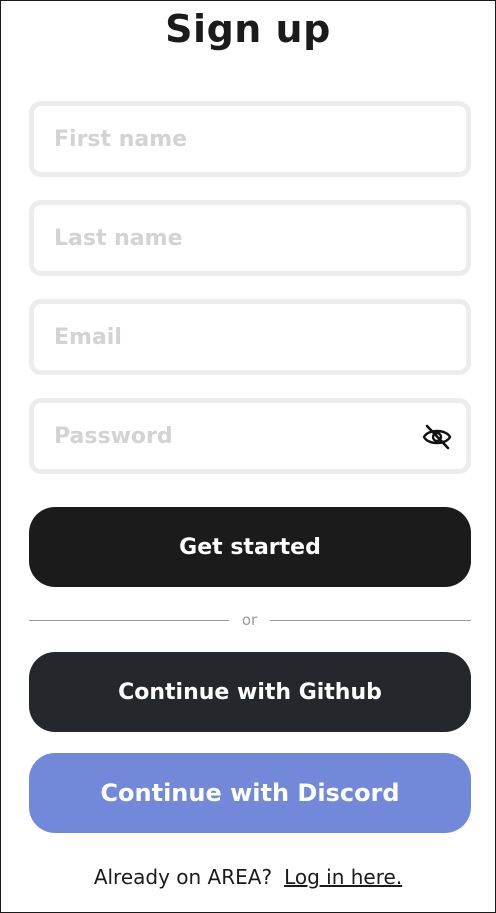 The width and height of the screenshot is (496, 913). What do you see at coordinates (232, 337) in the screenshot?
I see `email-input` at bounding box center [232, 337].